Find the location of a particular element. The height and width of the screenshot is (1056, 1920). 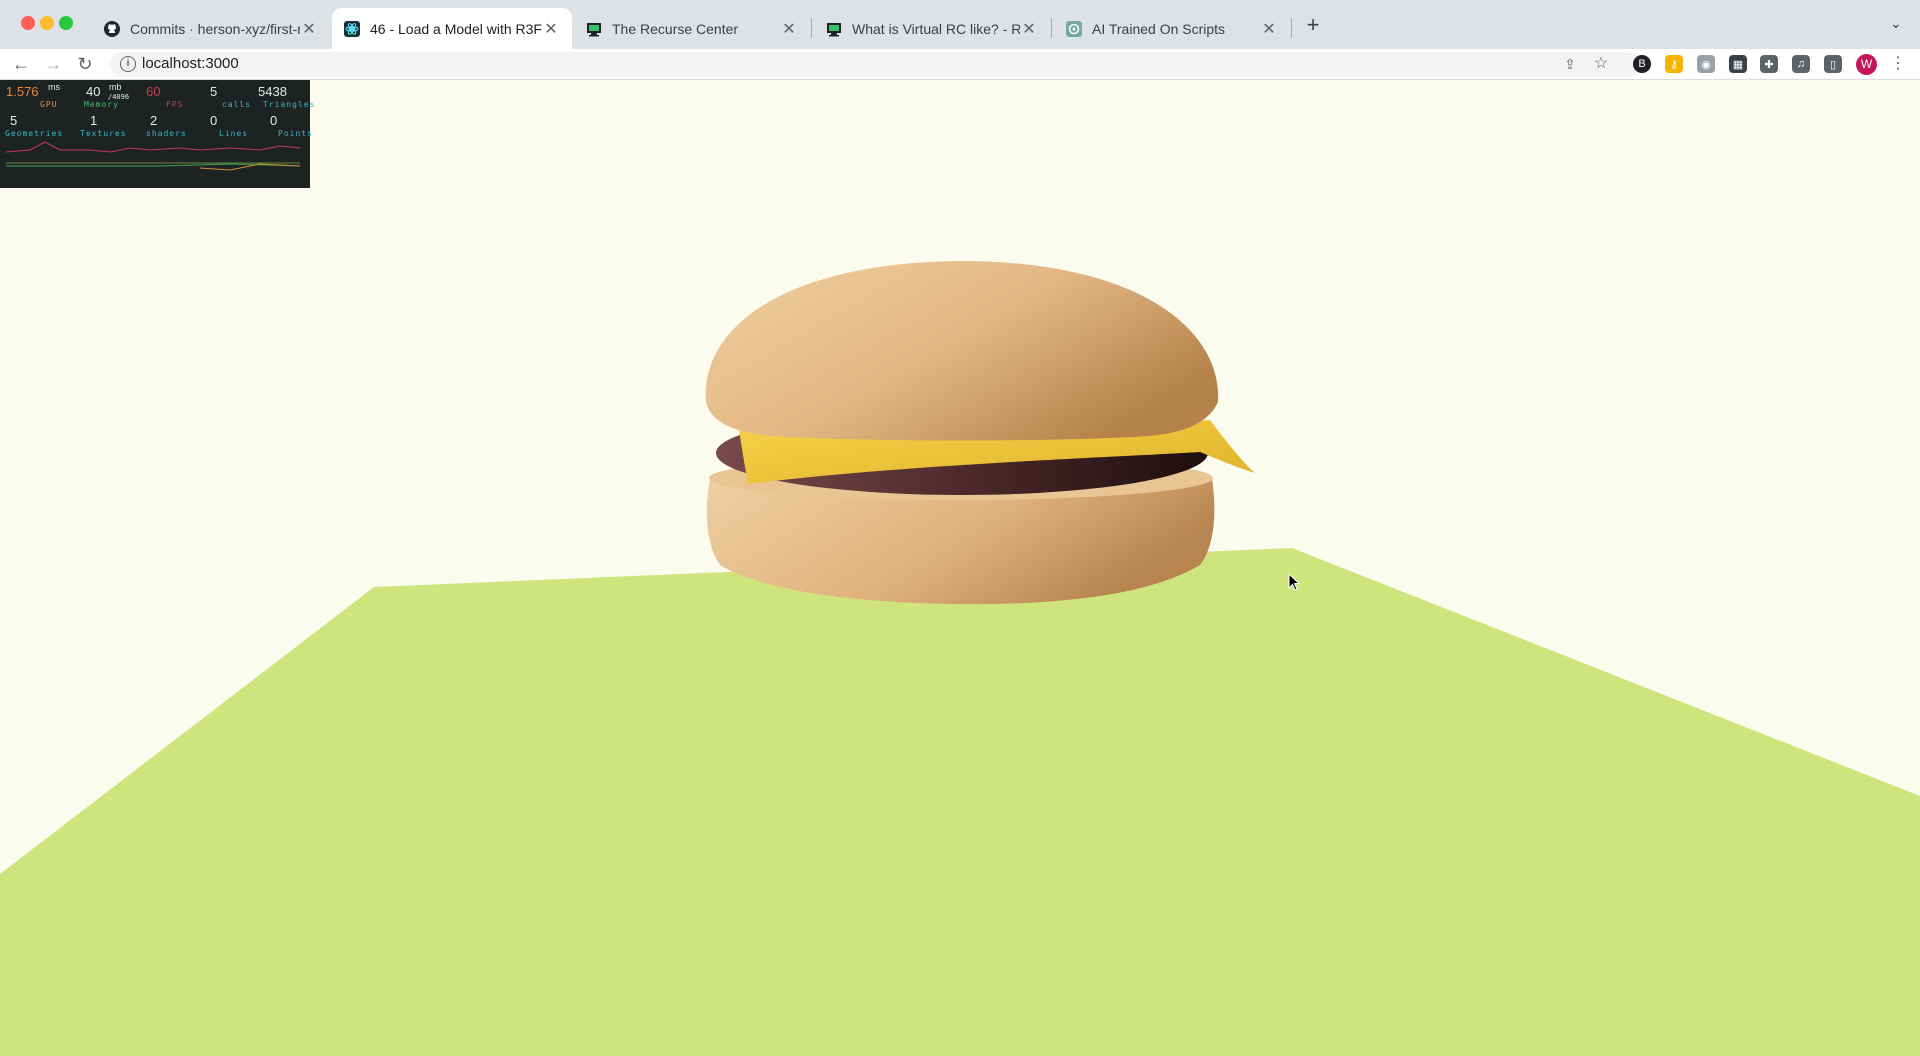

gpu-value: 1.576 is located at coordinates (22, 91).